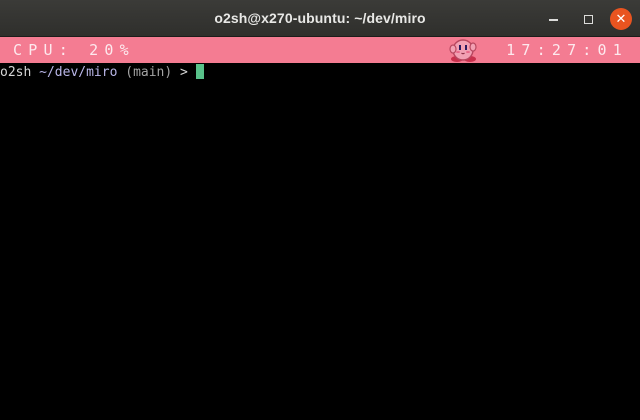  I want to click on close-button: ✕, so click(621, 19).